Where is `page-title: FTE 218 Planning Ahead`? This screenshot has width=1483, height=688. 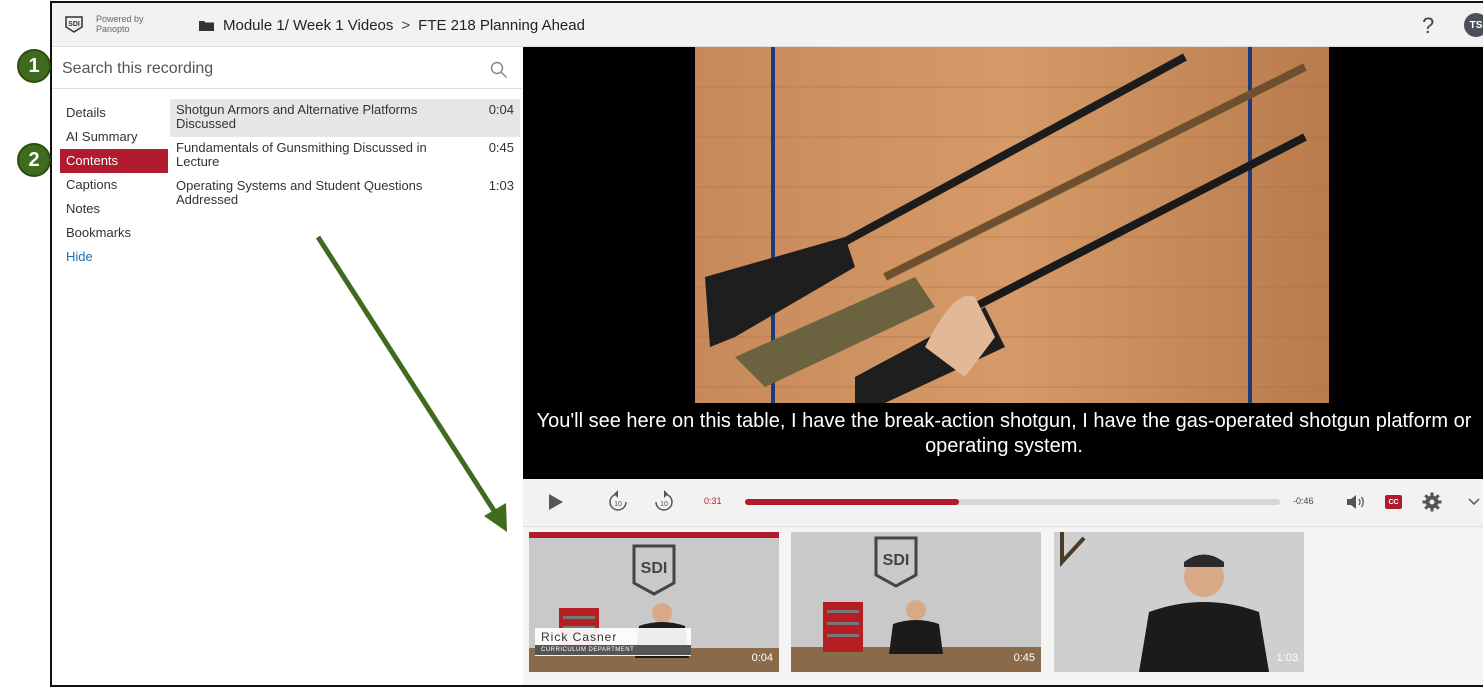
page-title: FTE 218 Planning Ahead is located at coordinates (501, 25).